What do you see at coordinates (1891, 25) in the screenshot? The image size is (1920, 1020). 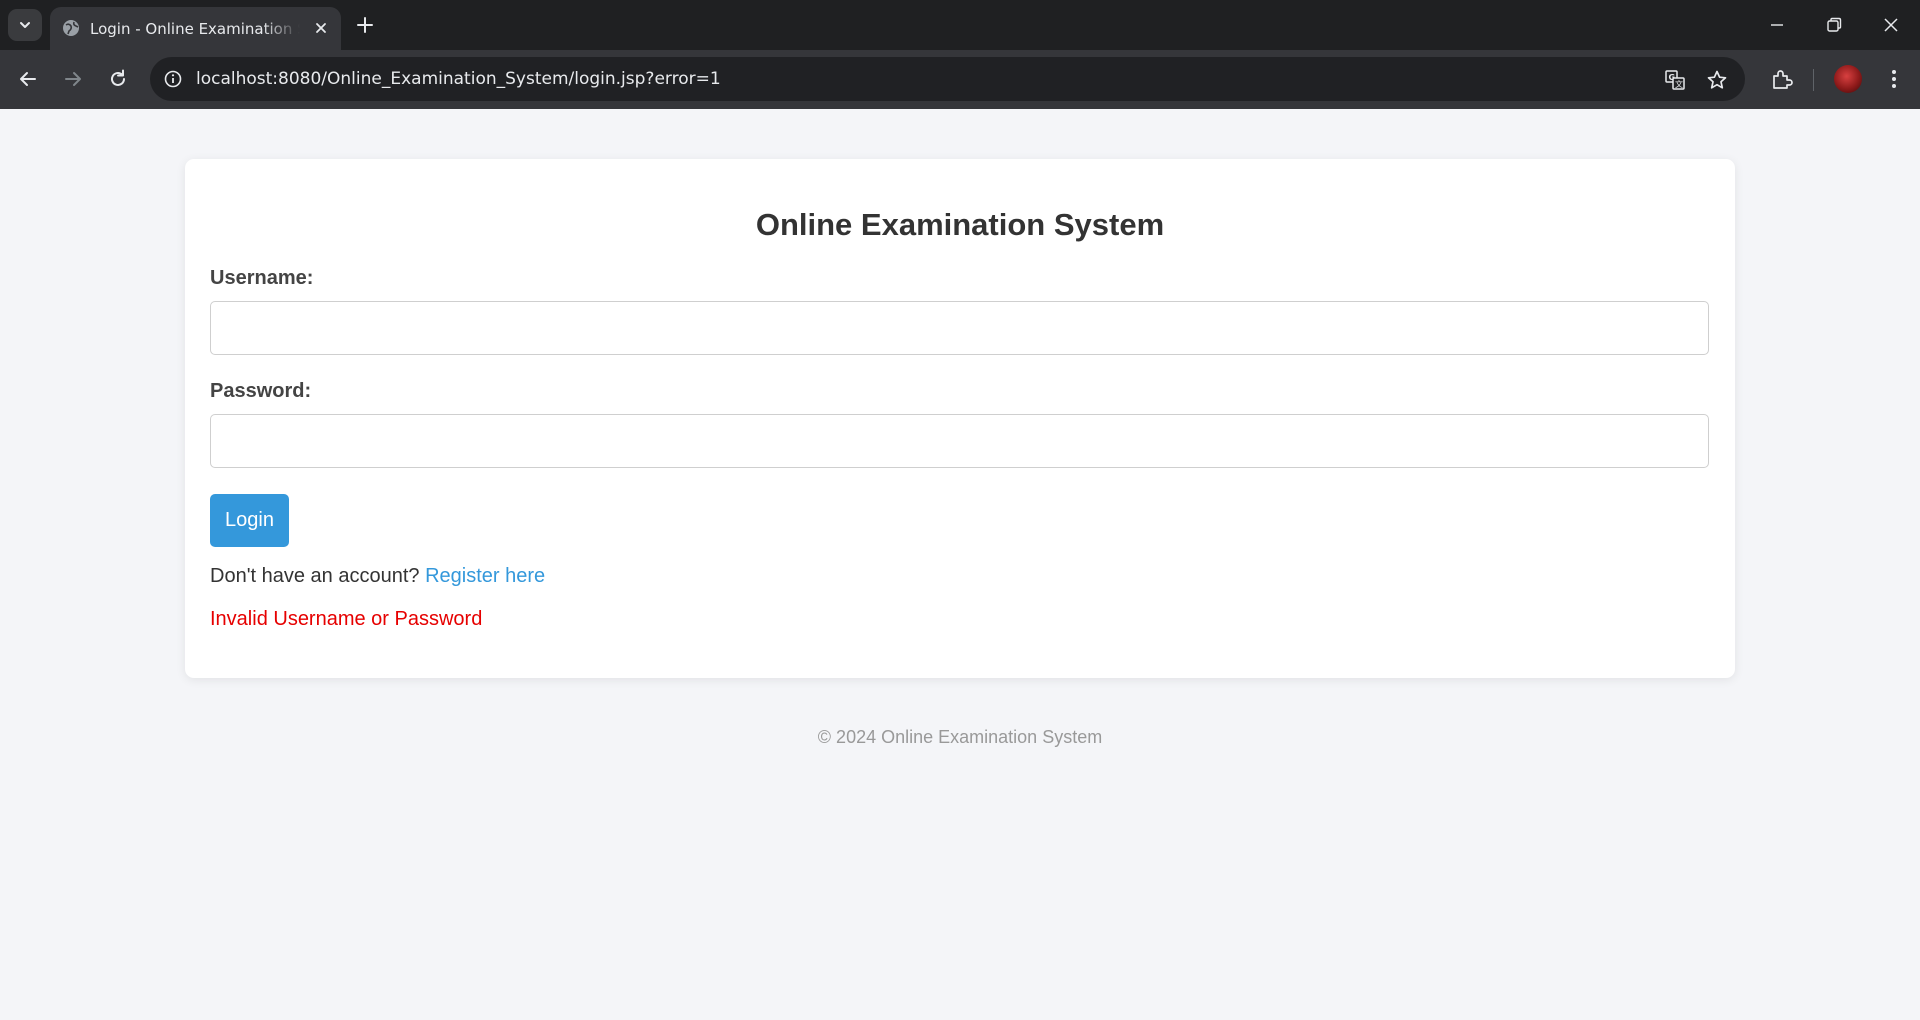 I see `close-window-icon` at bounding box center [1891, 25].